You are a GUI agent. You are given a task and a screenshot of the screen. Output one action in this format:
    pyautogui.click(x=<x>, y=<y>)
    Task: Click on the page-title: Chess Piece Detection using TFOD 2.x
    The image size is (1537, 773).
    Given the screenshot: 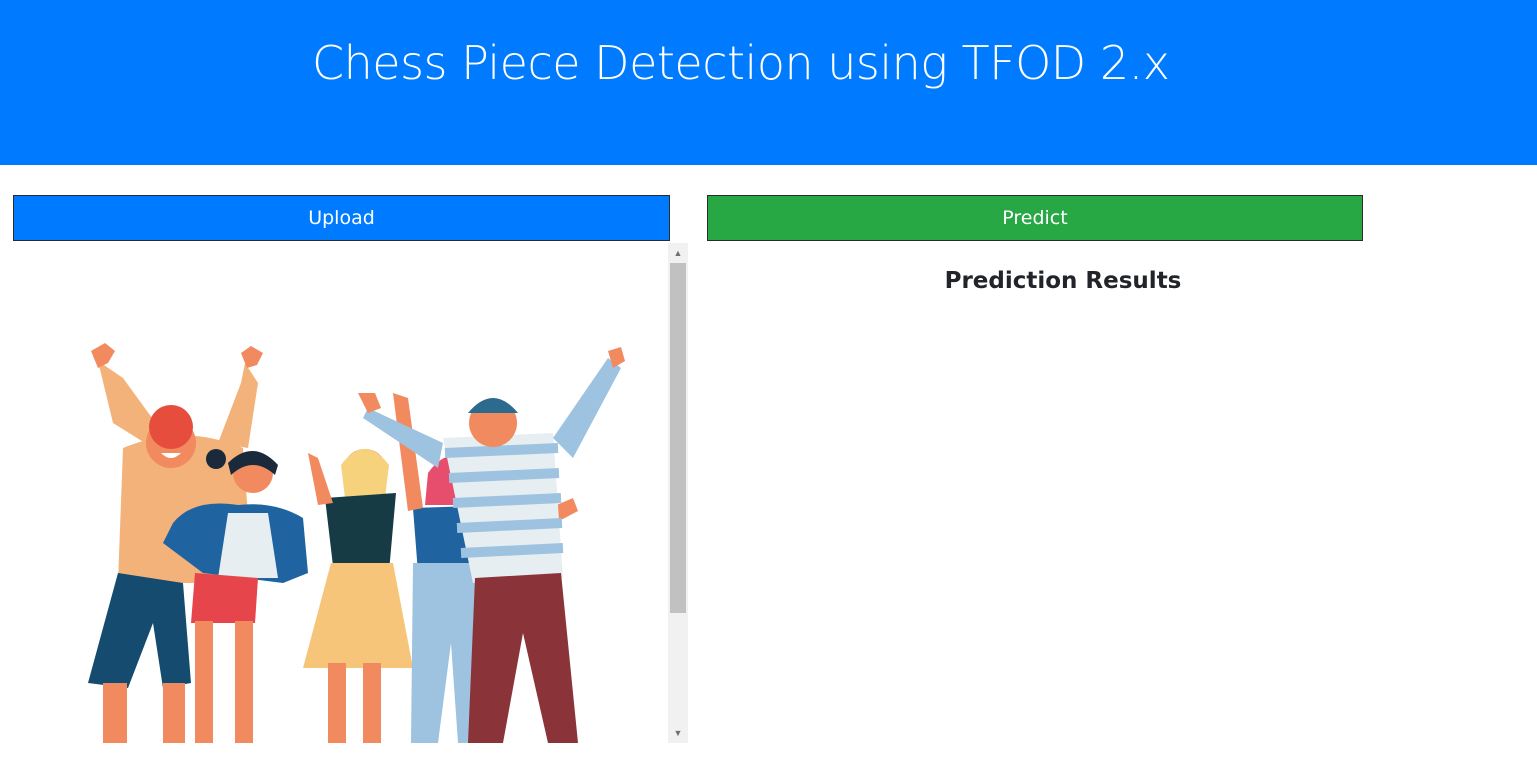 What is the action you would take?
    pyautogui.click(x=741, y=63)
    